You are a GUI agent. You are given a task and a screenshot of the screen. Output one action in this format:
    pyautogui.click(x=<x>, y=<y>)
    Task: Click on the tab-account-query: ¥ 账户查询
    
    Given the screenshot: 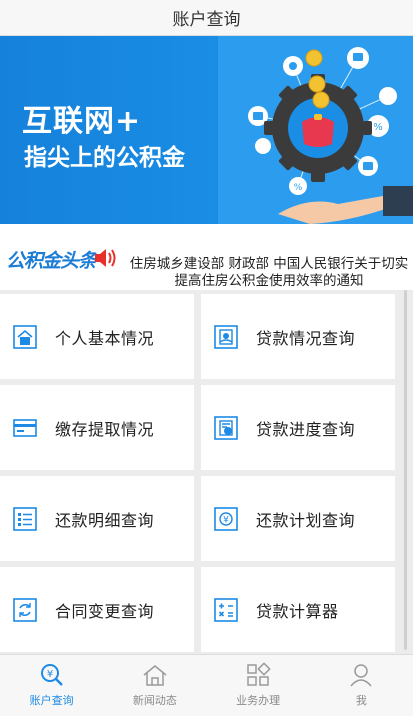 What is the action you would take?
    pyautogui.click(x=51, y=685)
    